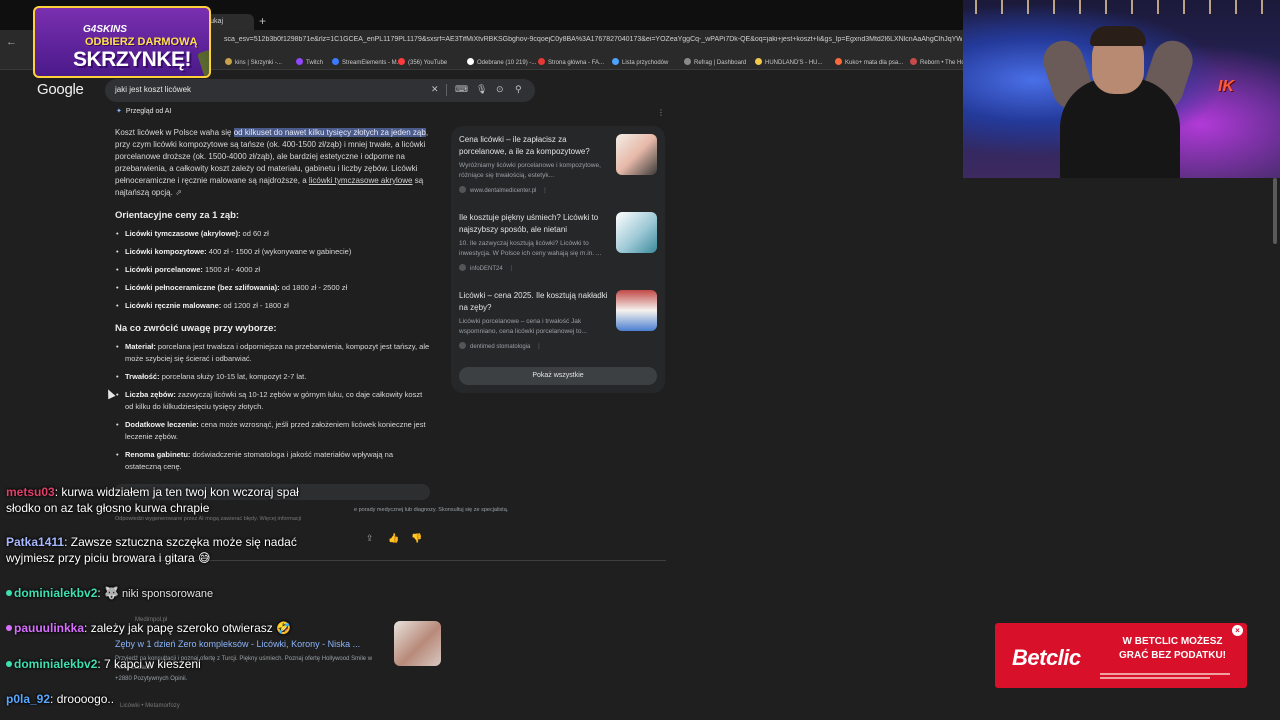  Describe the element at coordinates (486, 268) in the screenshot. I see `source-card-site: infoDENT24 ⋮` at that location.